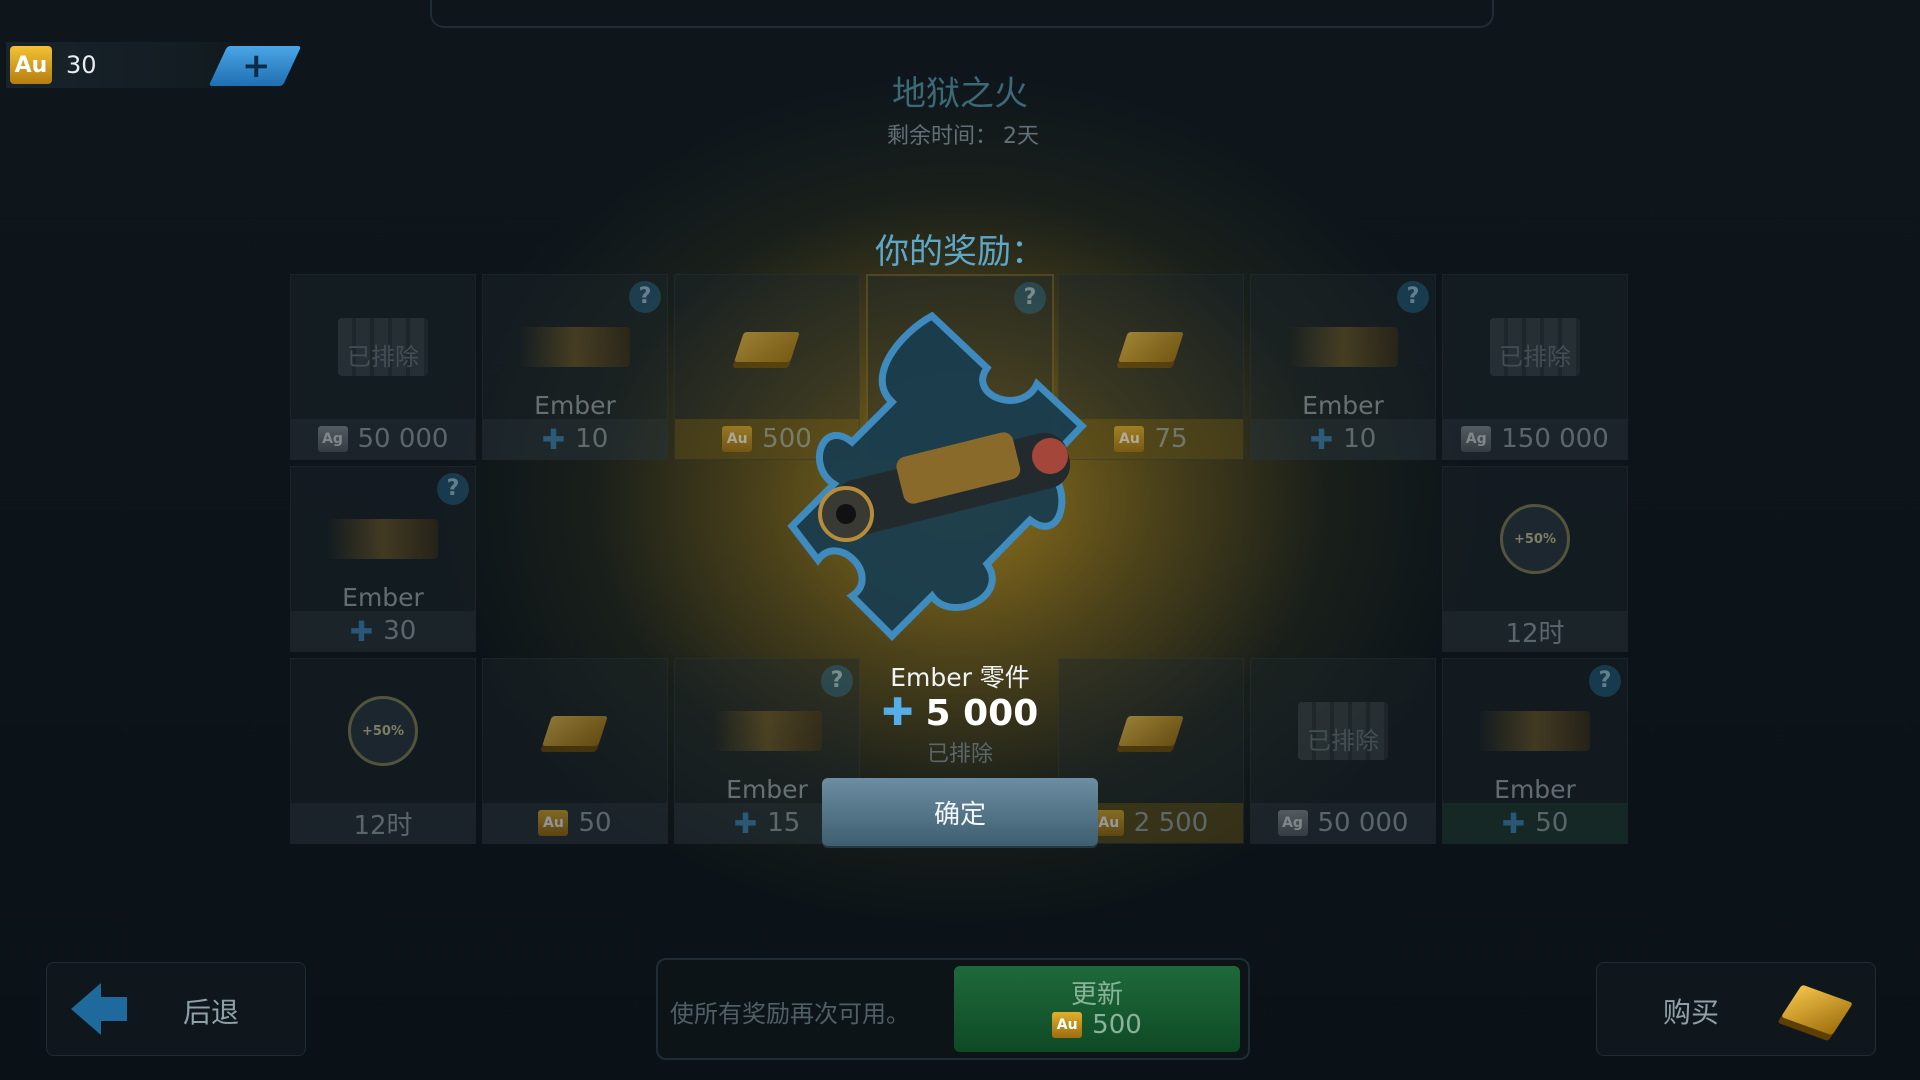  I want to click on vip-badge-icon: +50%, so click(1535, 539).